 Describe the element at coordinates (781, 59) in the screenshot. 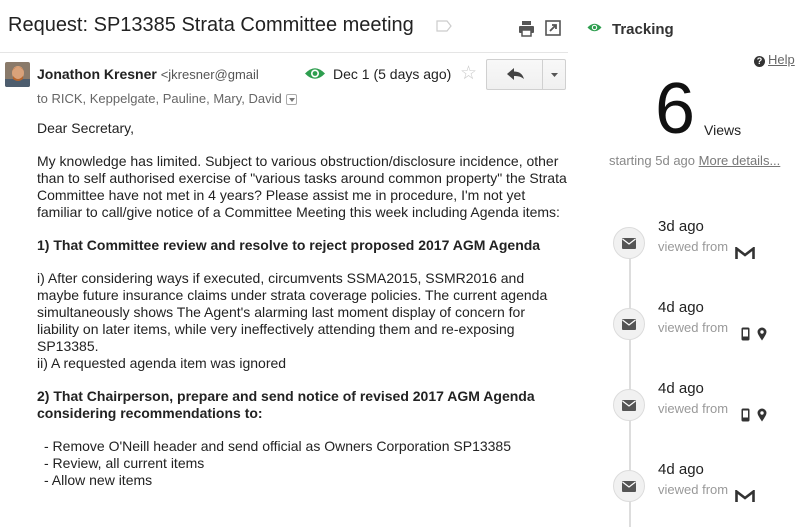

I see `help-label: Help` at that location.